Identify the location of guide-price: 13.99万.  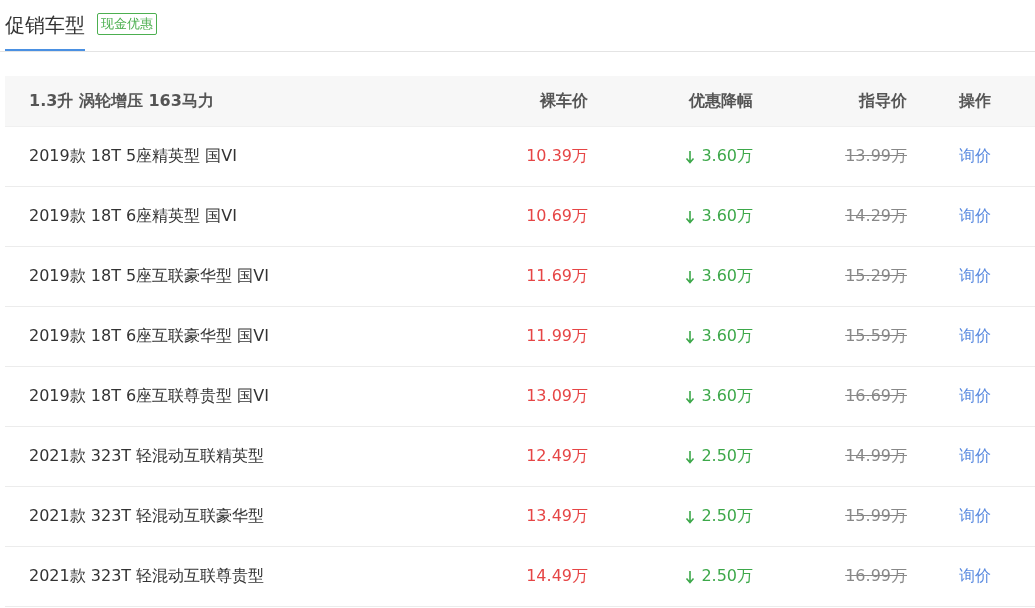
(876, 156).